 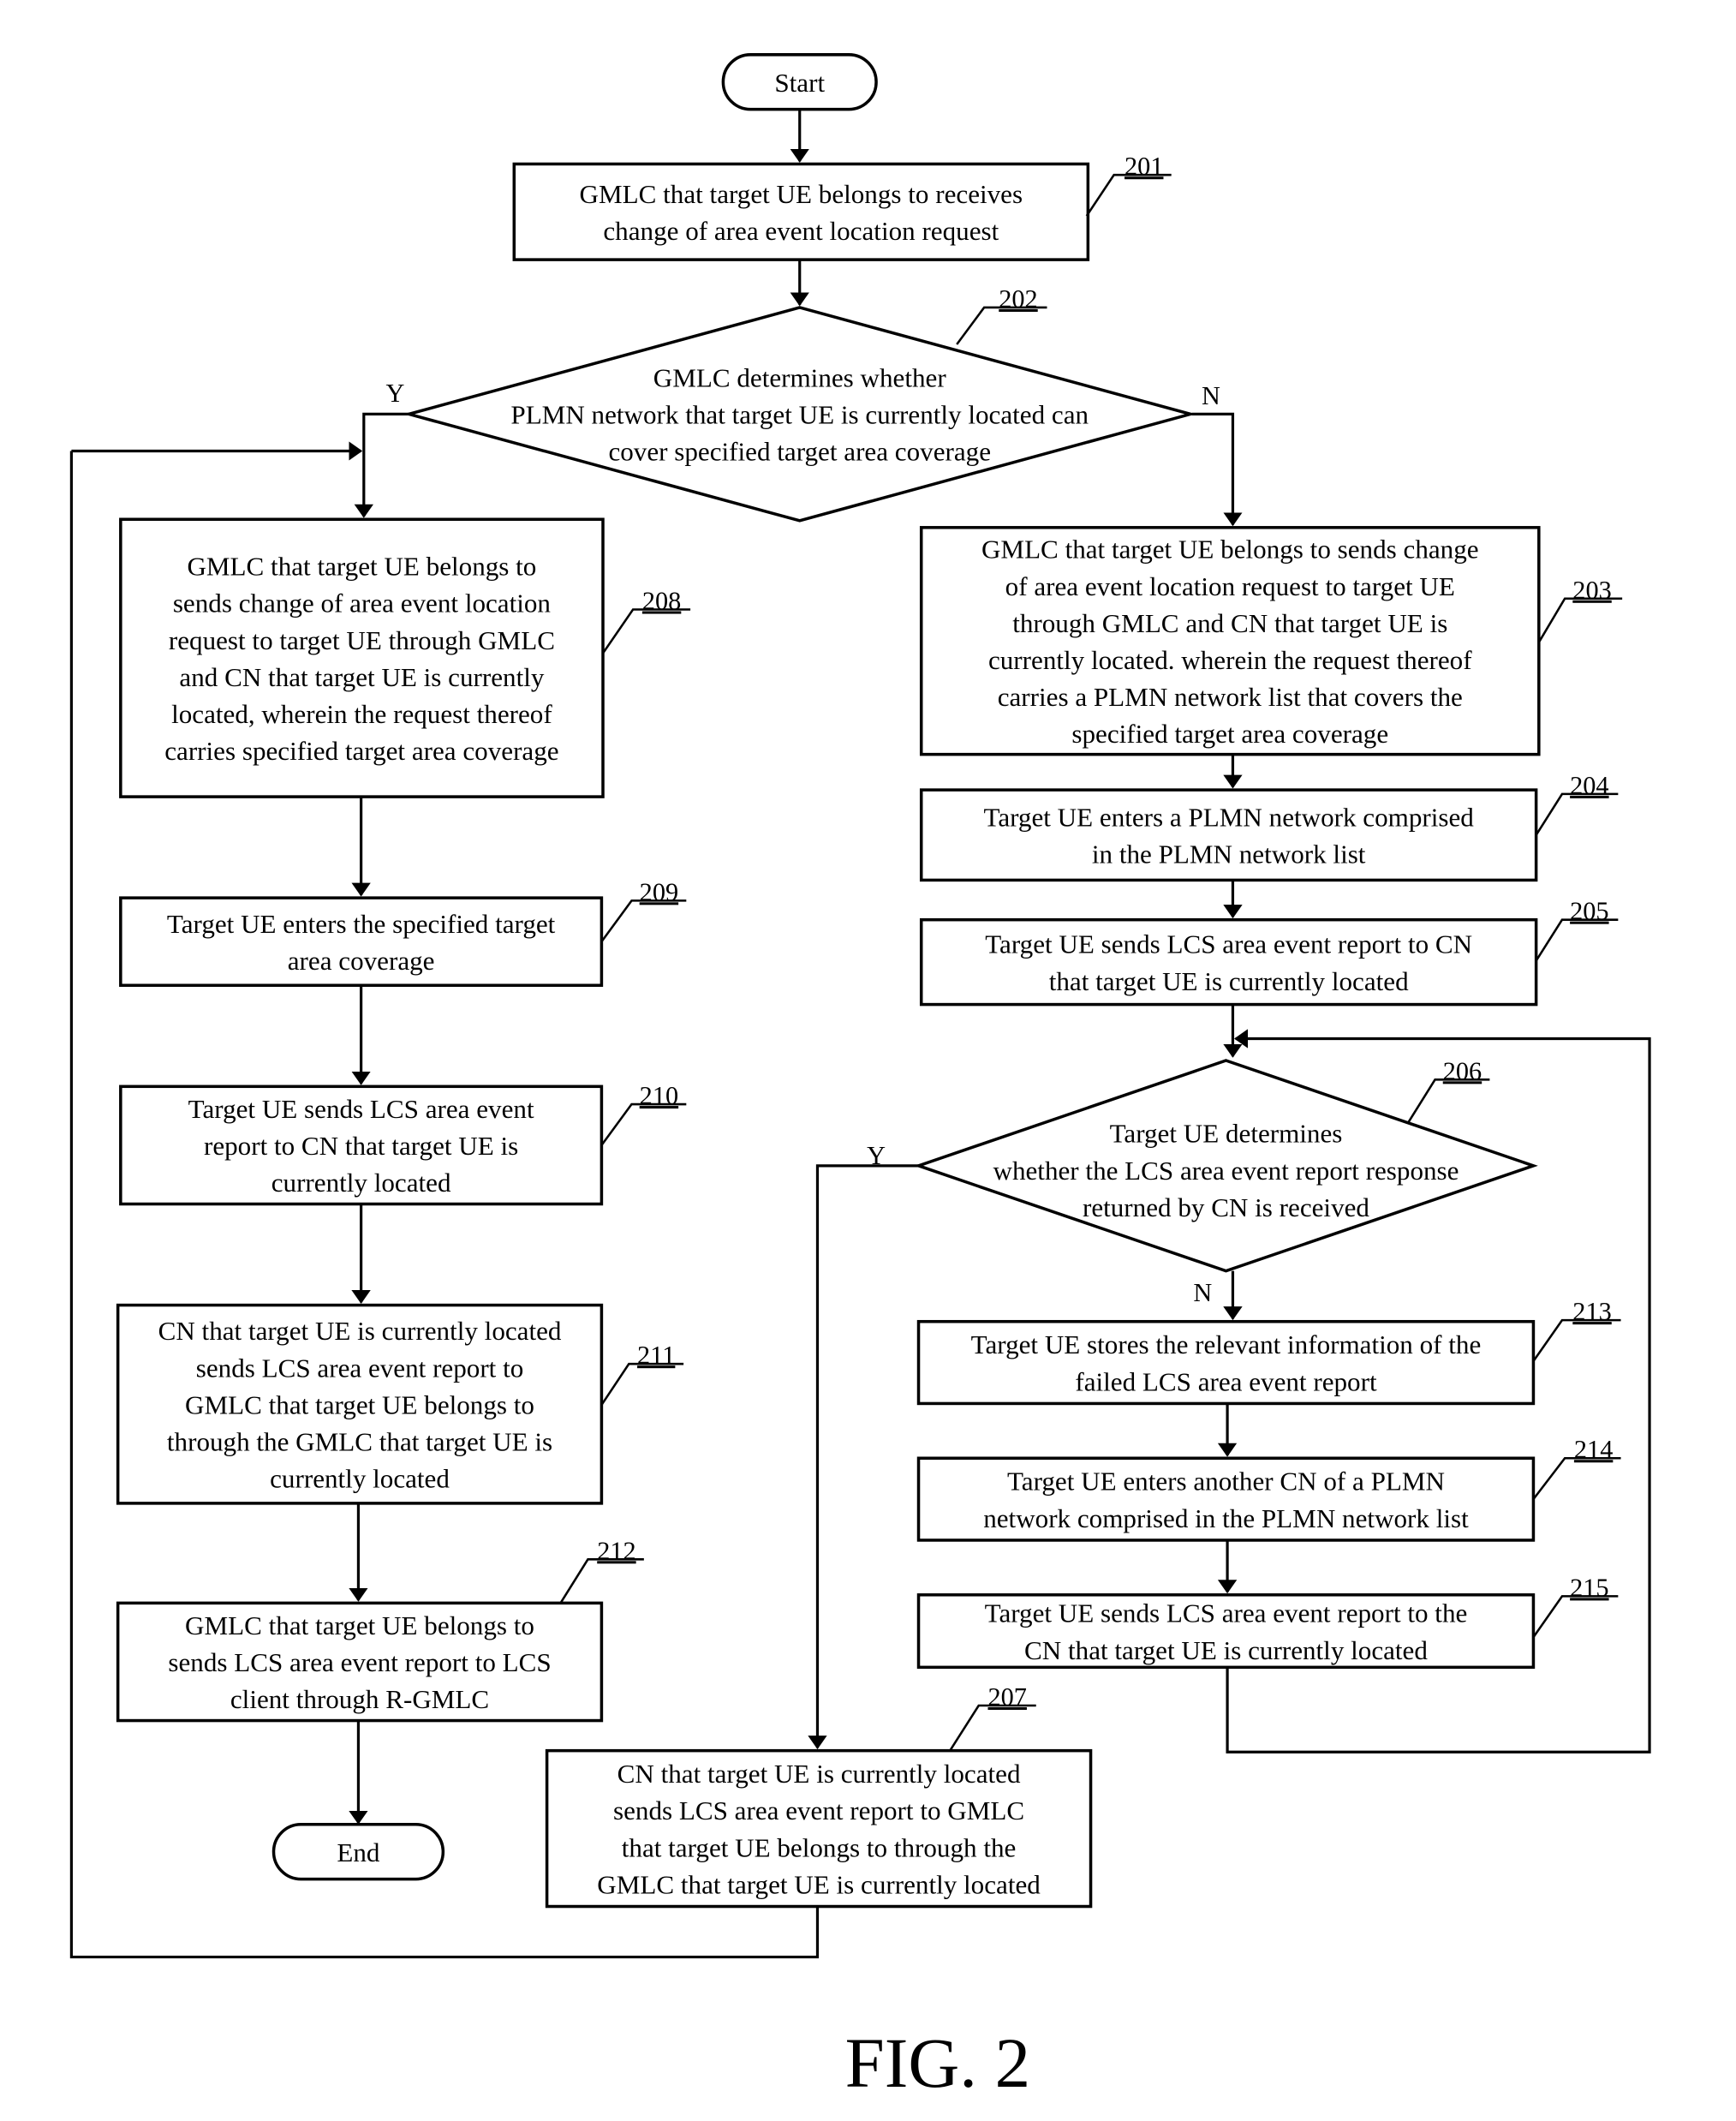 I want to click on step-211-text-line: sends LCS area event report to, so click(x=360, y=1368).